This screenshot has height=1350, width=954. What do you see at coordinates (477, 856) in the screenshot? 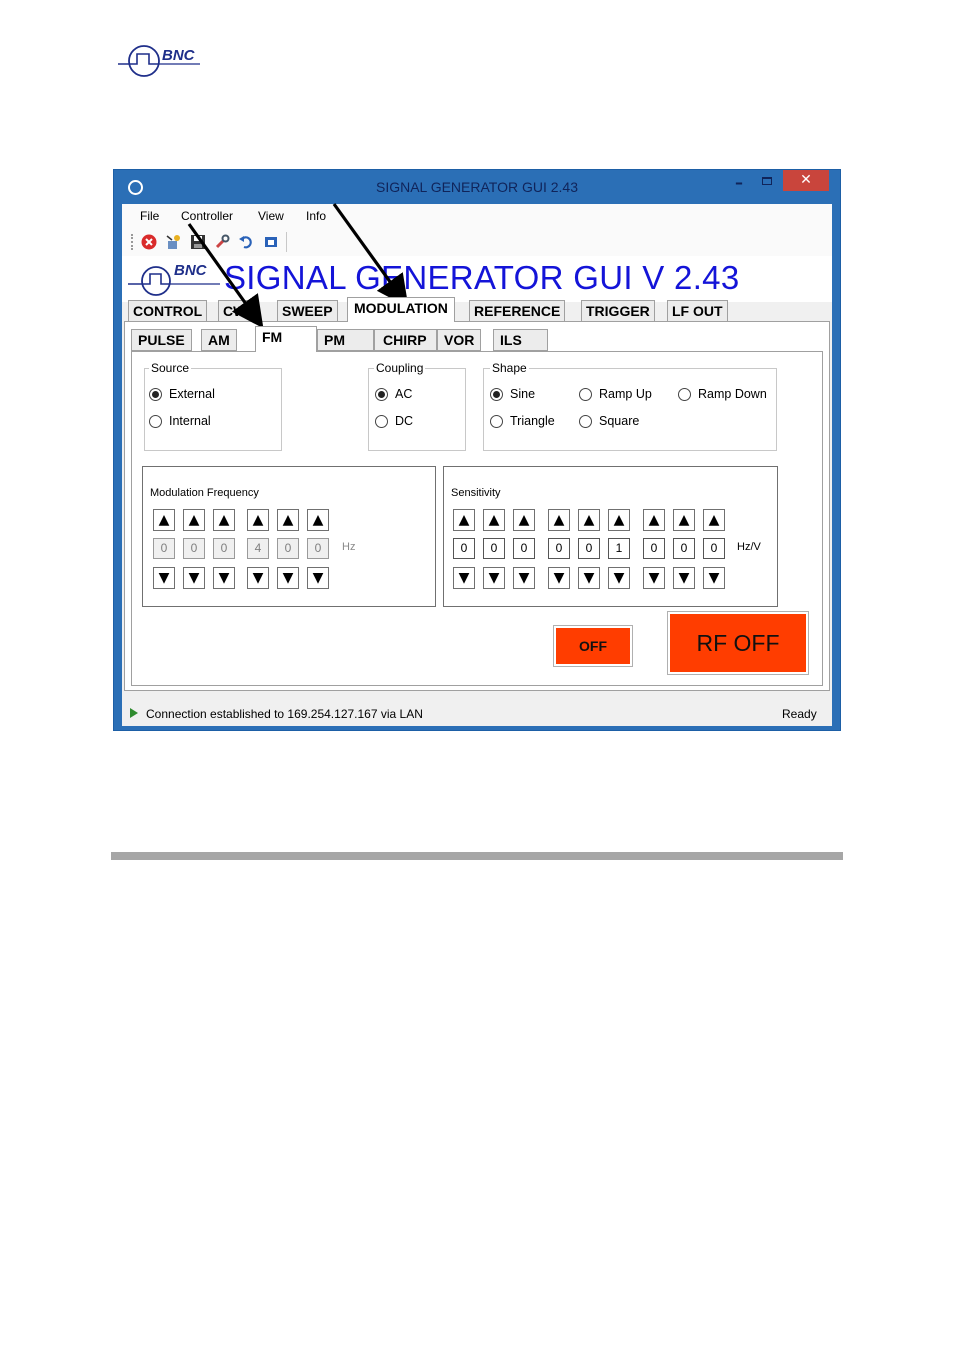
I see `page-divider` at bounding box center [477, 856].